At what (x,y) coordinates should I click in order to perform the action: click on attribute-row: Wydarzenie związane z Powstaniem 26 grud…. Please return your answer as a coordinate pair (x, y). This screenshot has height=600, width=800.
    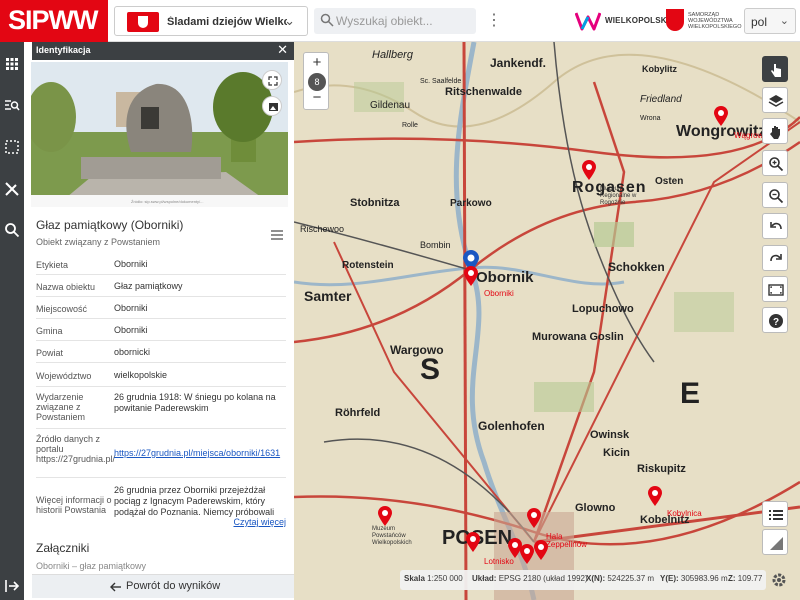
    Looking at the image, I should click on (161, 408).